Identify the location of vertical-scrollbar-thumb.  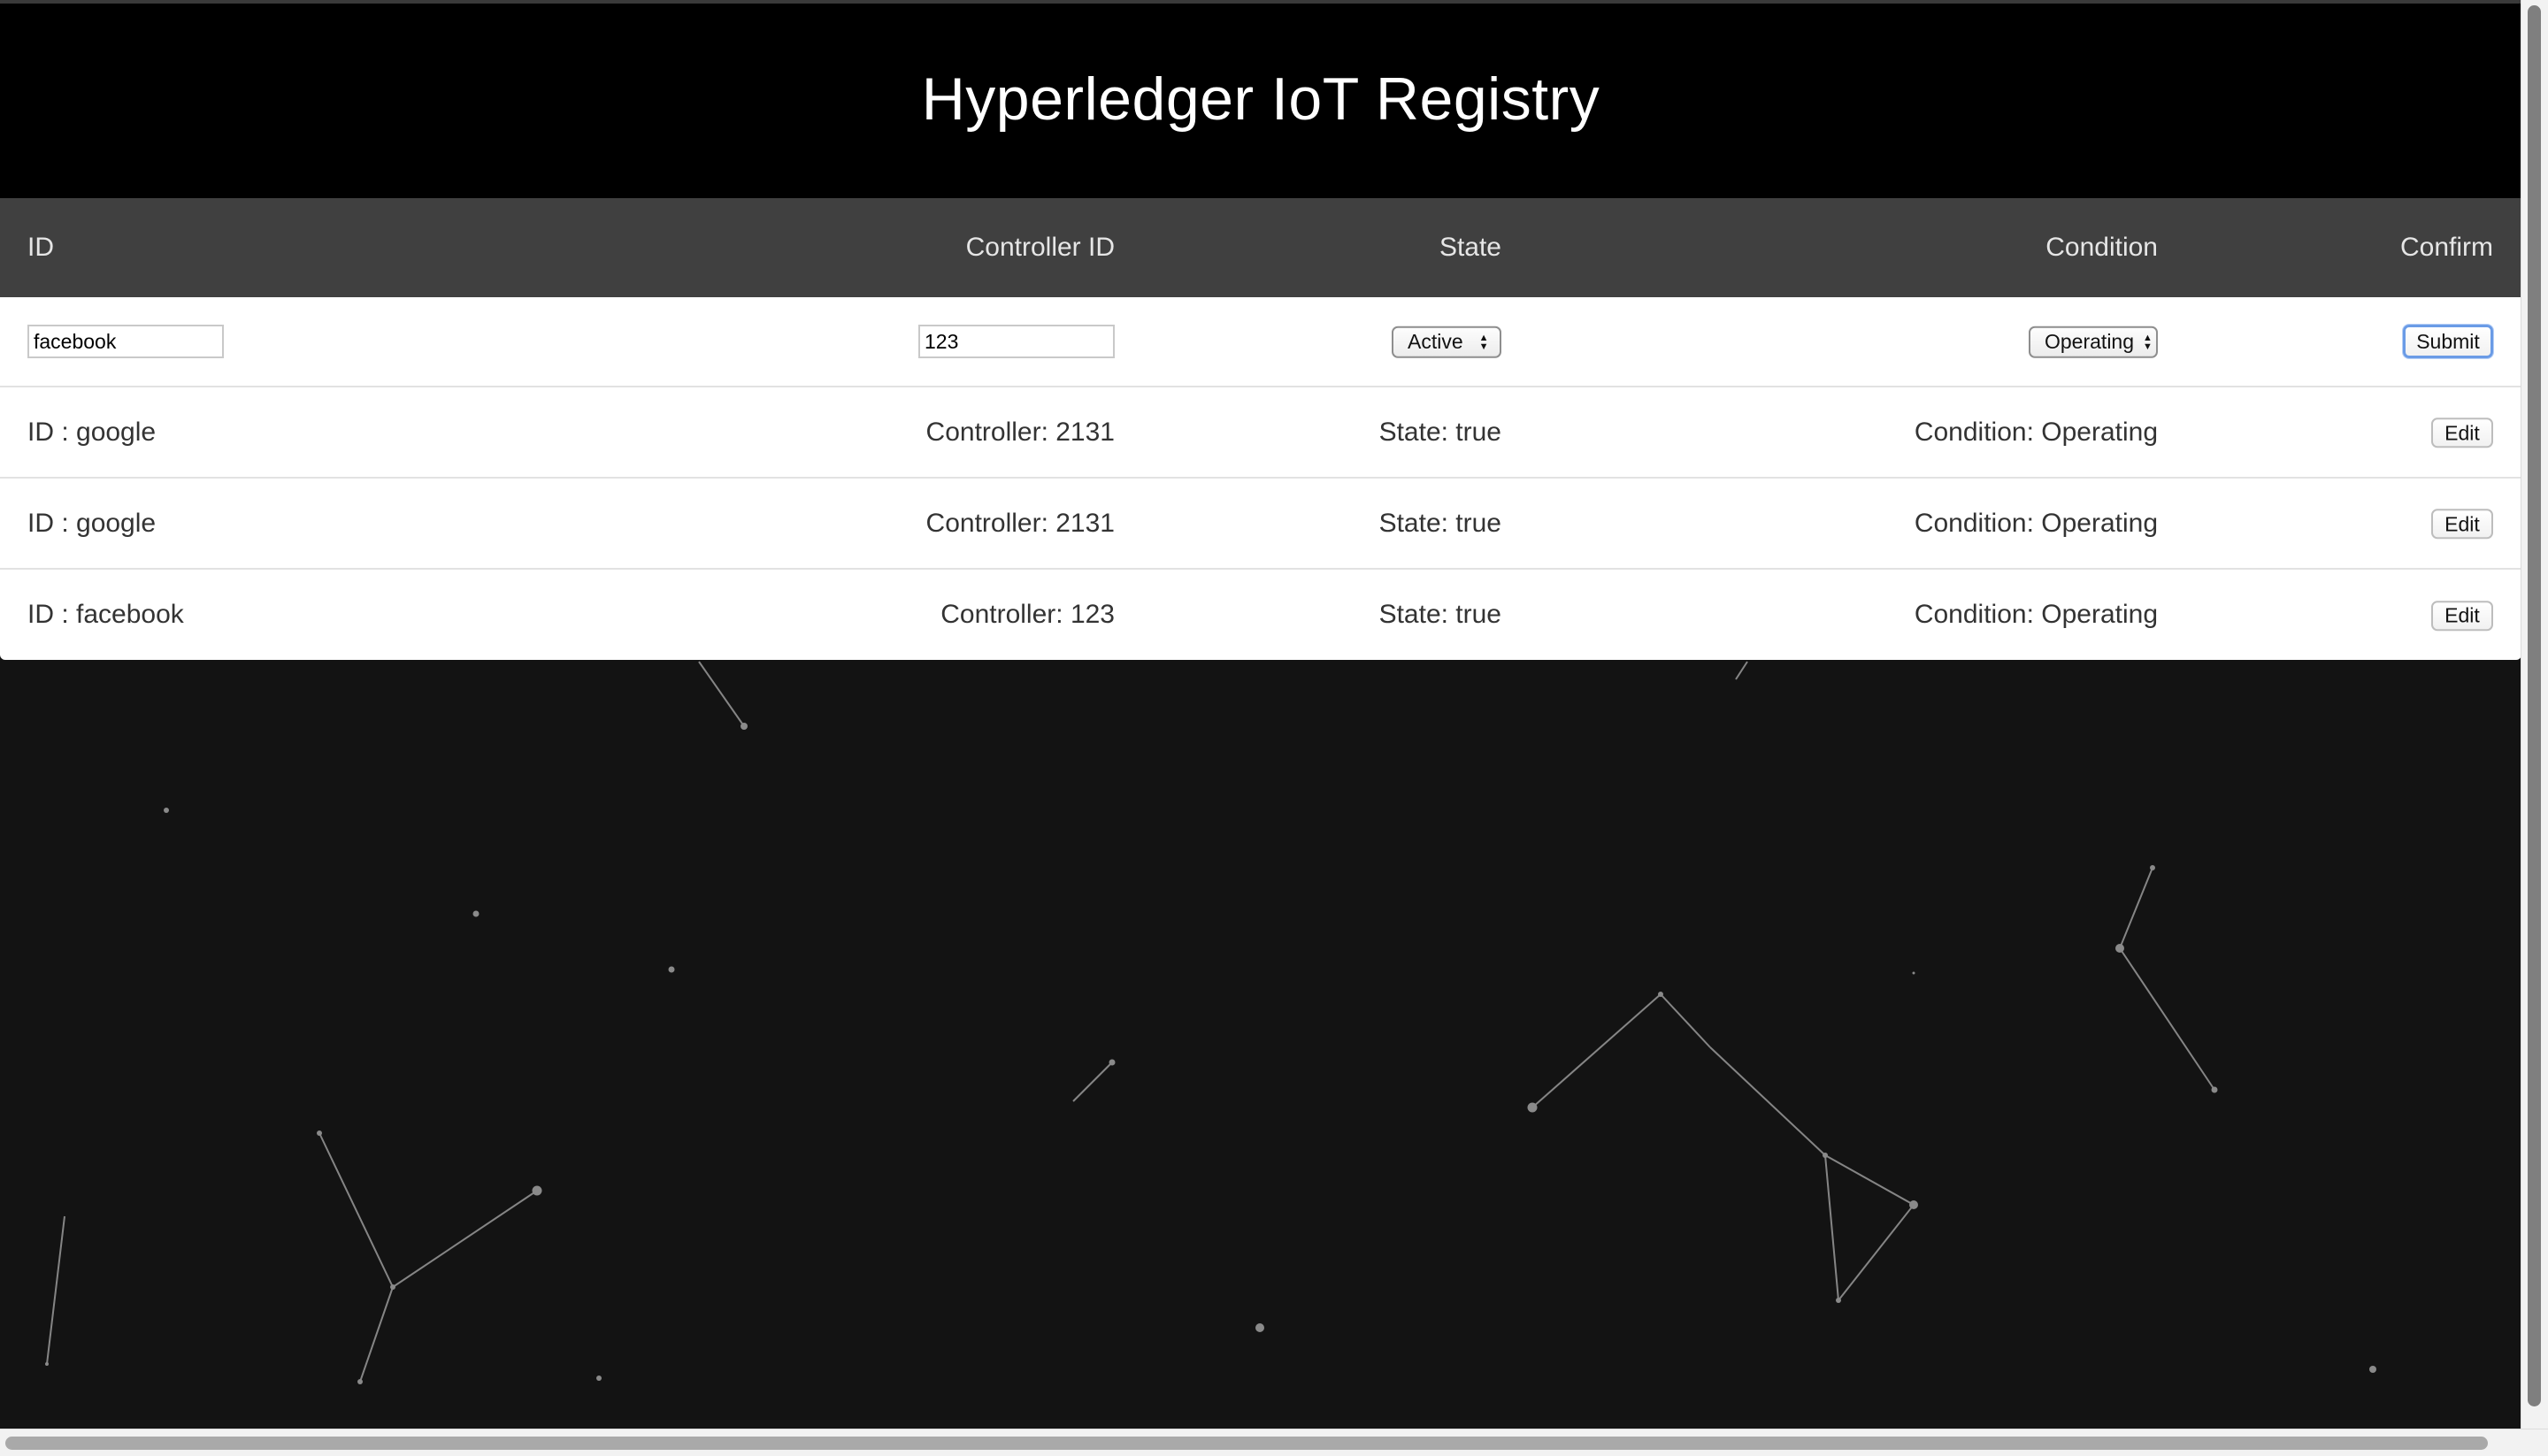
(2535, 705).